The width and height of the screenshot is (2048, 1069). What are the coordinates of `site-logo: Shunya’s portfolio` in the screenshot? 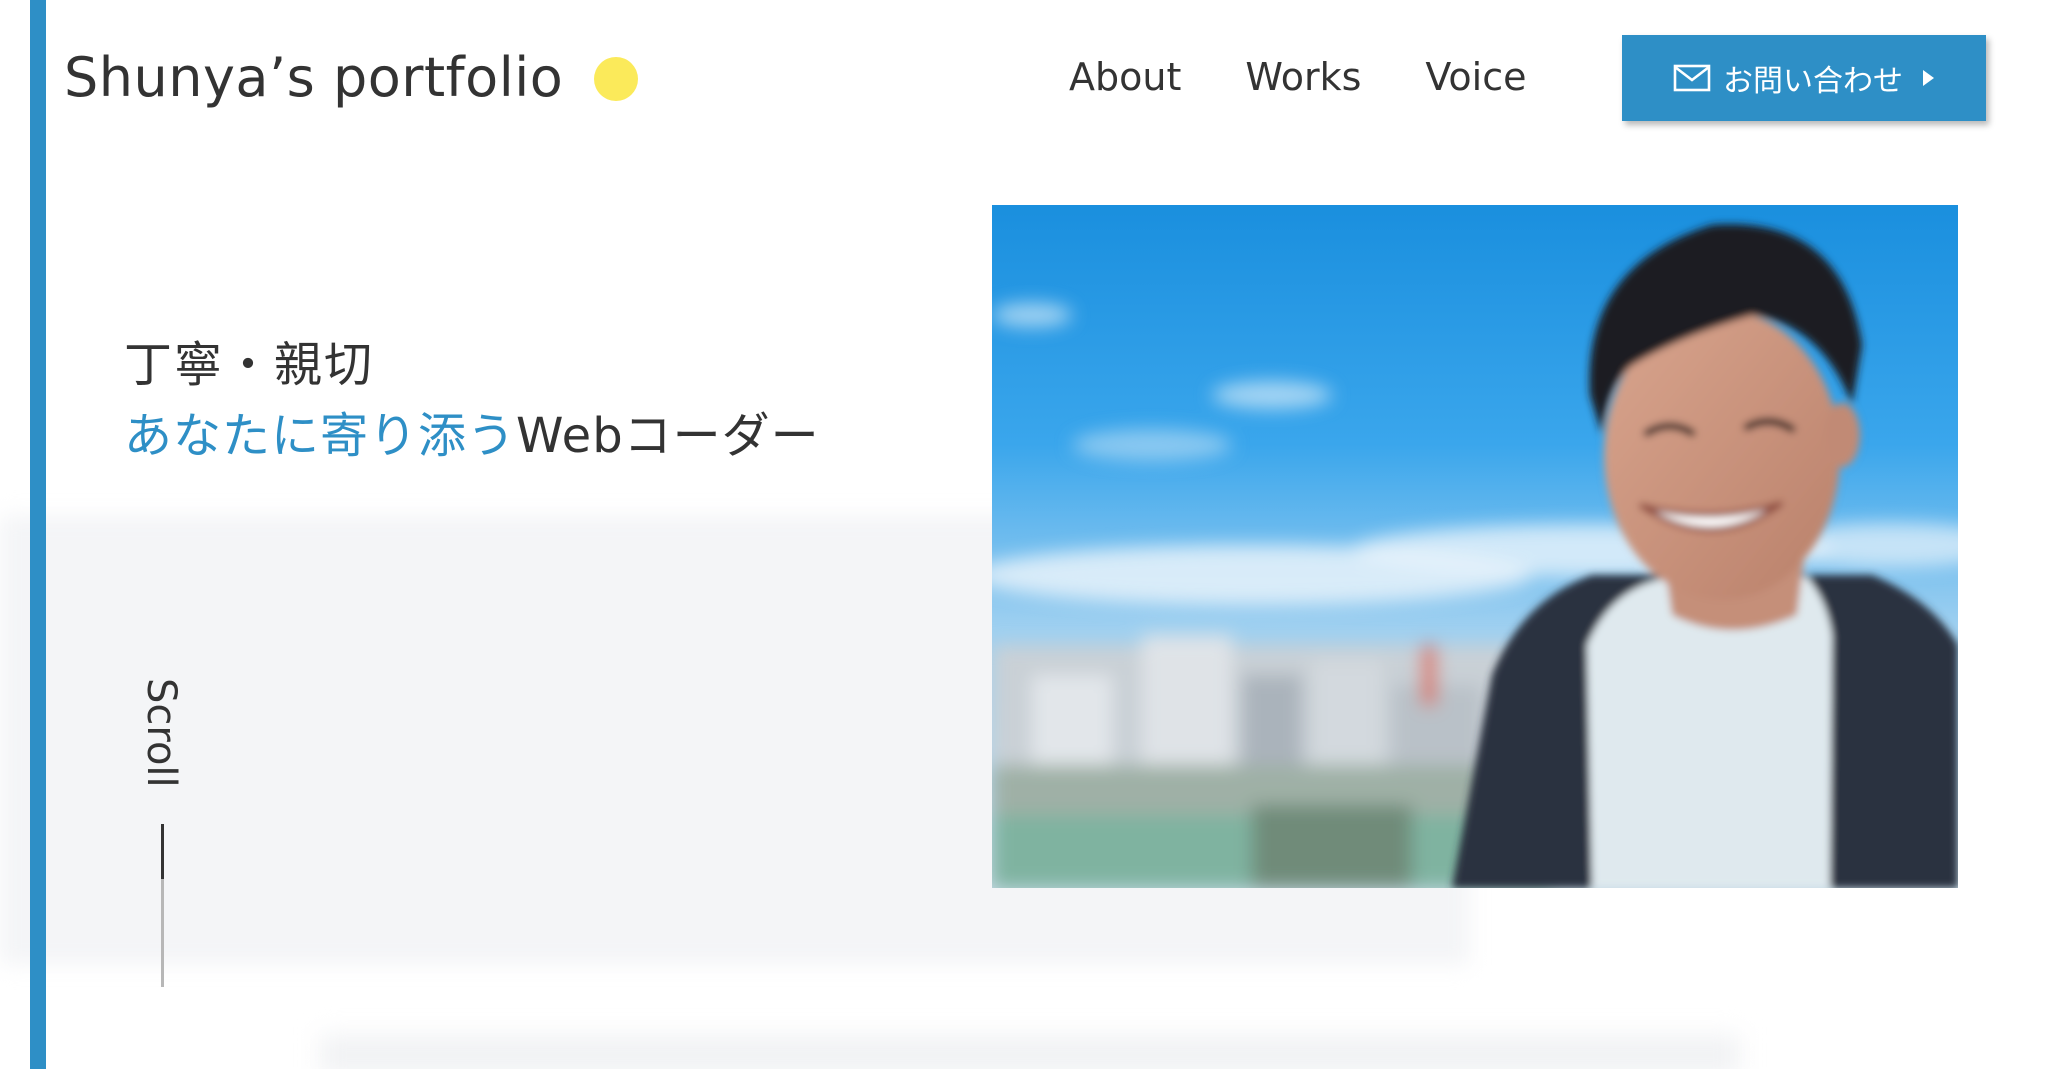 It's located at (313, 77).